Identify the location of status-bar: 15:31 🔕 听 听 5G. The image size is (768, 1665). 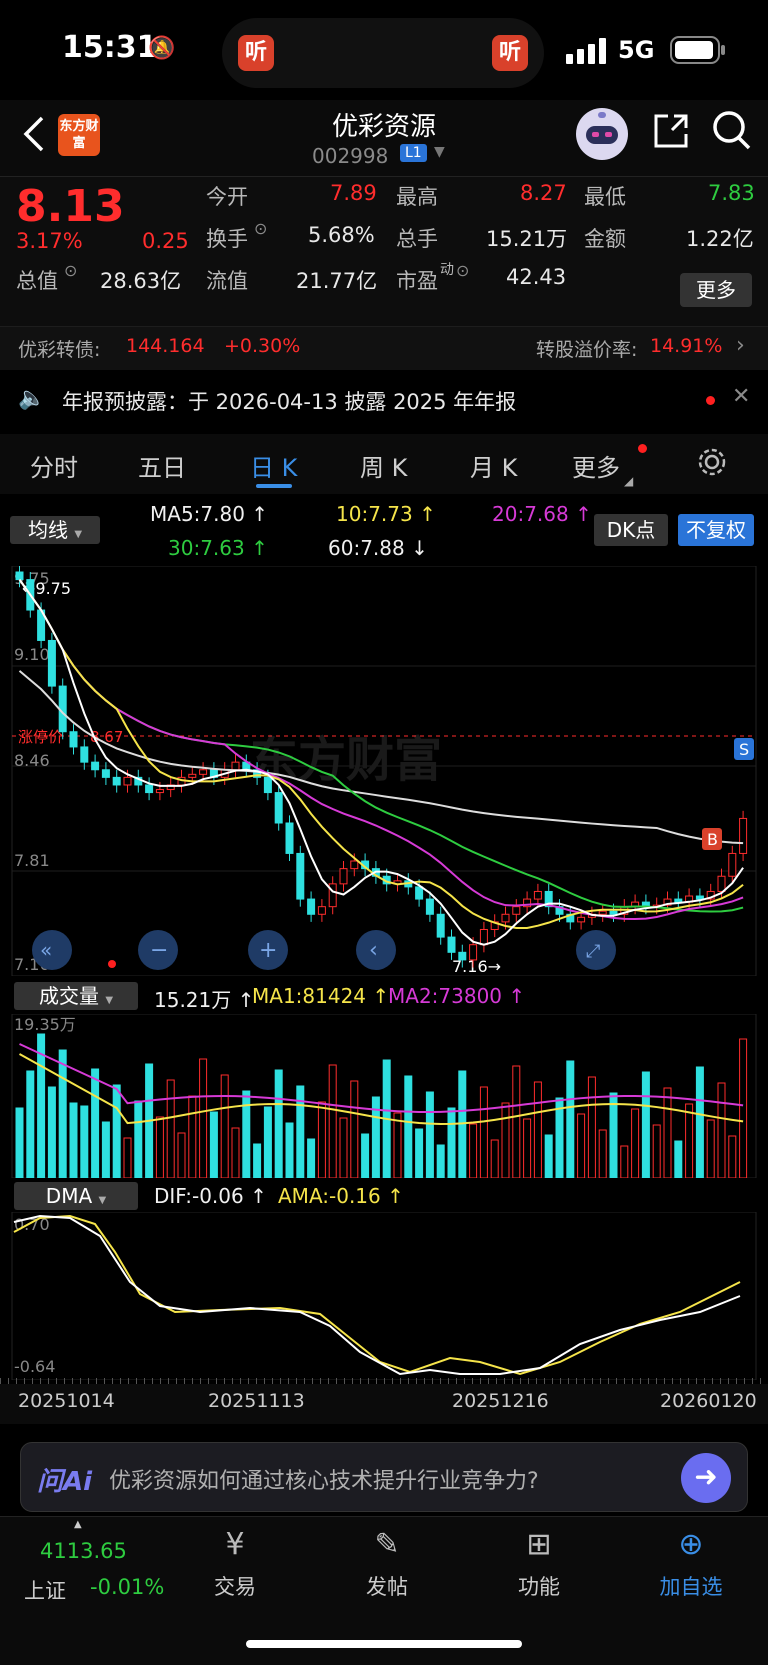
(384, 50).